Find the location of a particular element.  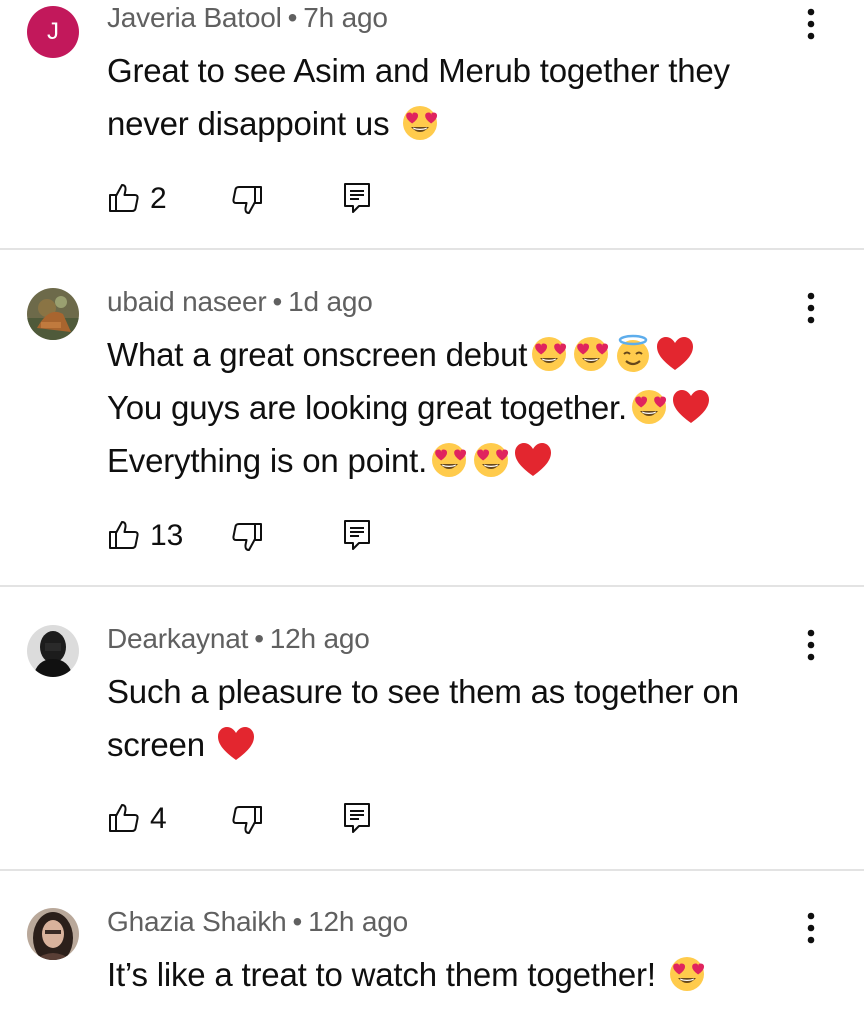

comment-line: What a great onscreen debut is located at coordinates (462, 354).